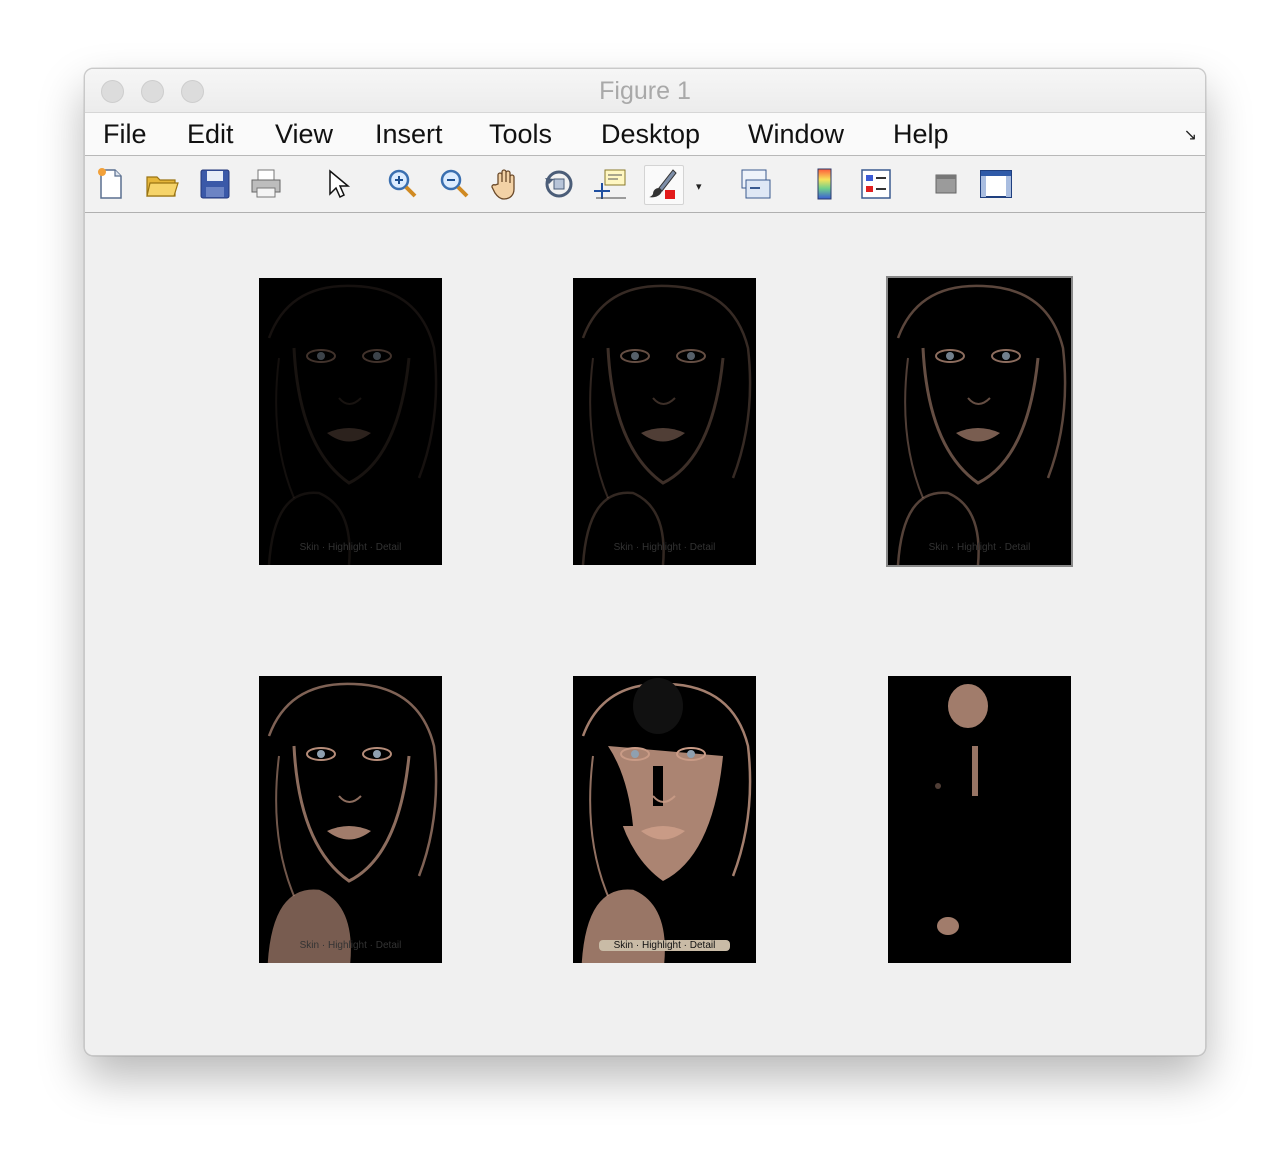 This screenshot has height=1154, width=1288. I want to click on title-bar: Figure 1, so click(645, 91).